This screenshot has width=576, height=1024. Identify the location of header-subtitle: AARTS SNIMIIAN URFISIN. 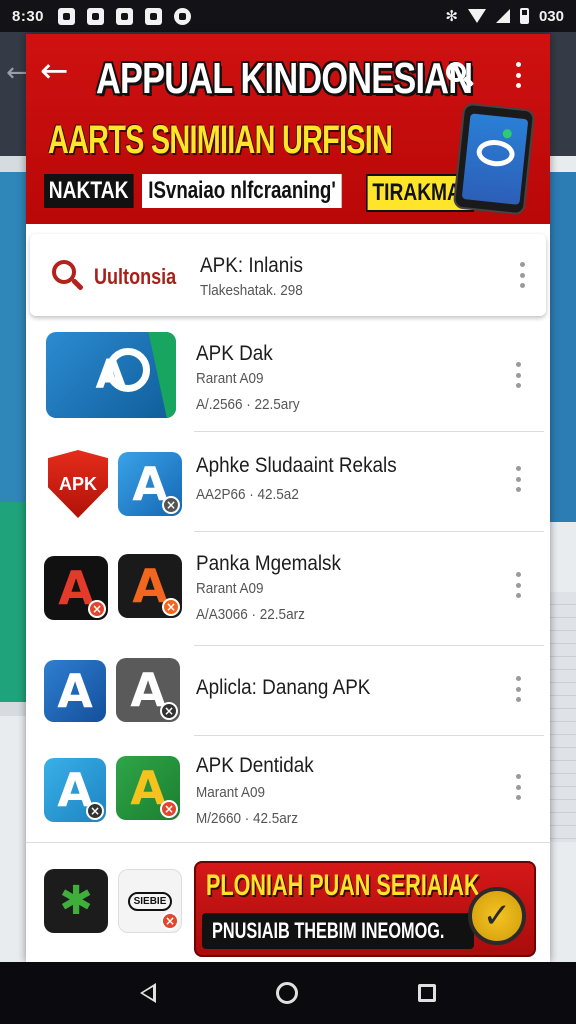
(220, 140).